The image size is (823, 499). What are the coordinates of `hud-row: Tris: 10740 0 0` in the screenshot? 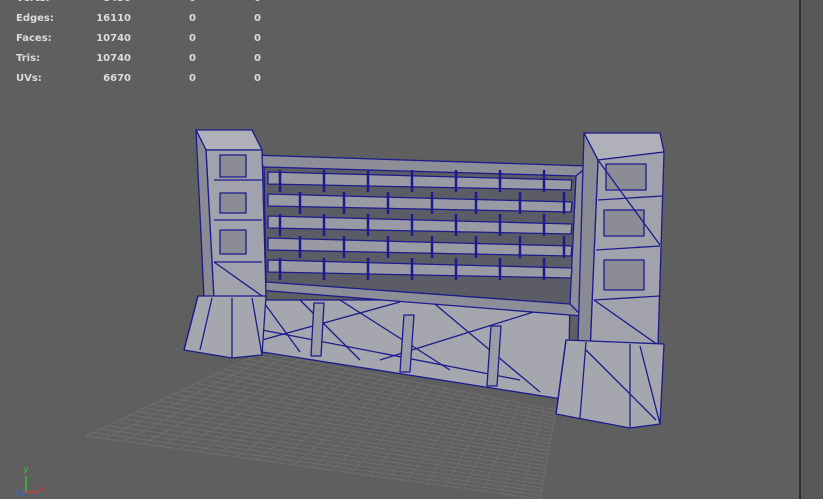 It's located at (140, 60).